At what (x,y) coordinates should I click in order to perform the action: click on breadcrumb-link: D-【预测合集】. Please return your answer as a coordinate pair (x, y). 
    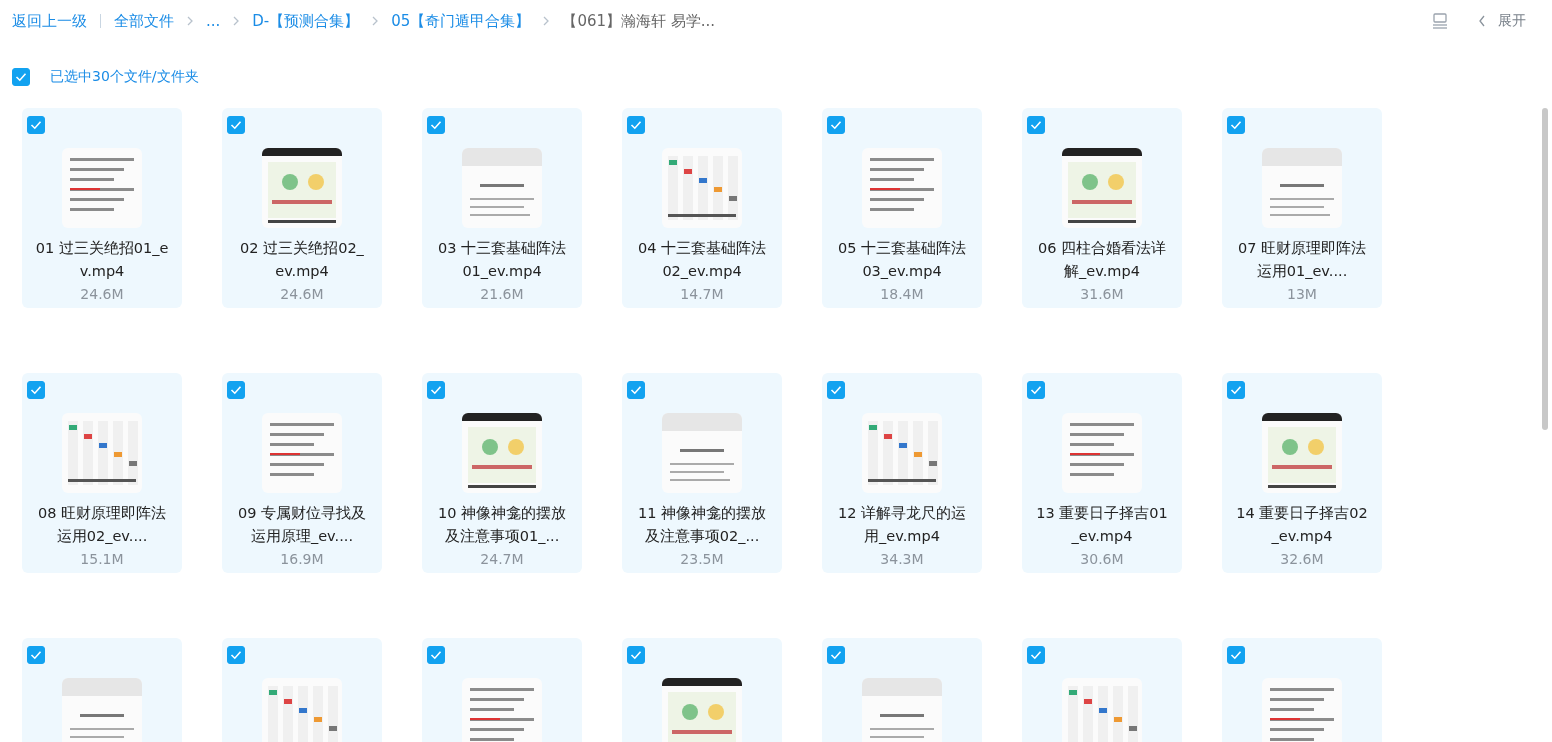
    Looking at the image, I should click on (306, 21).